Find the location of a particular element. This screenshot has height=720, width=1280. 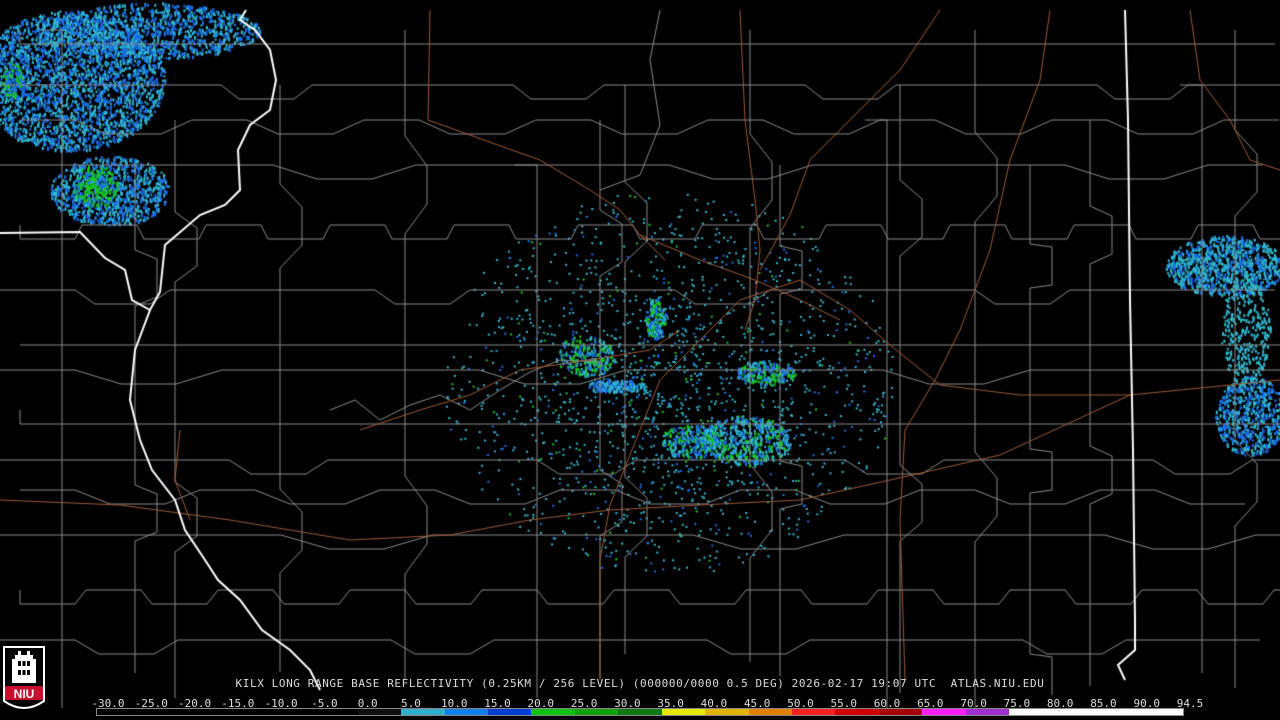

colorbar is located at coordinates (640, 712).